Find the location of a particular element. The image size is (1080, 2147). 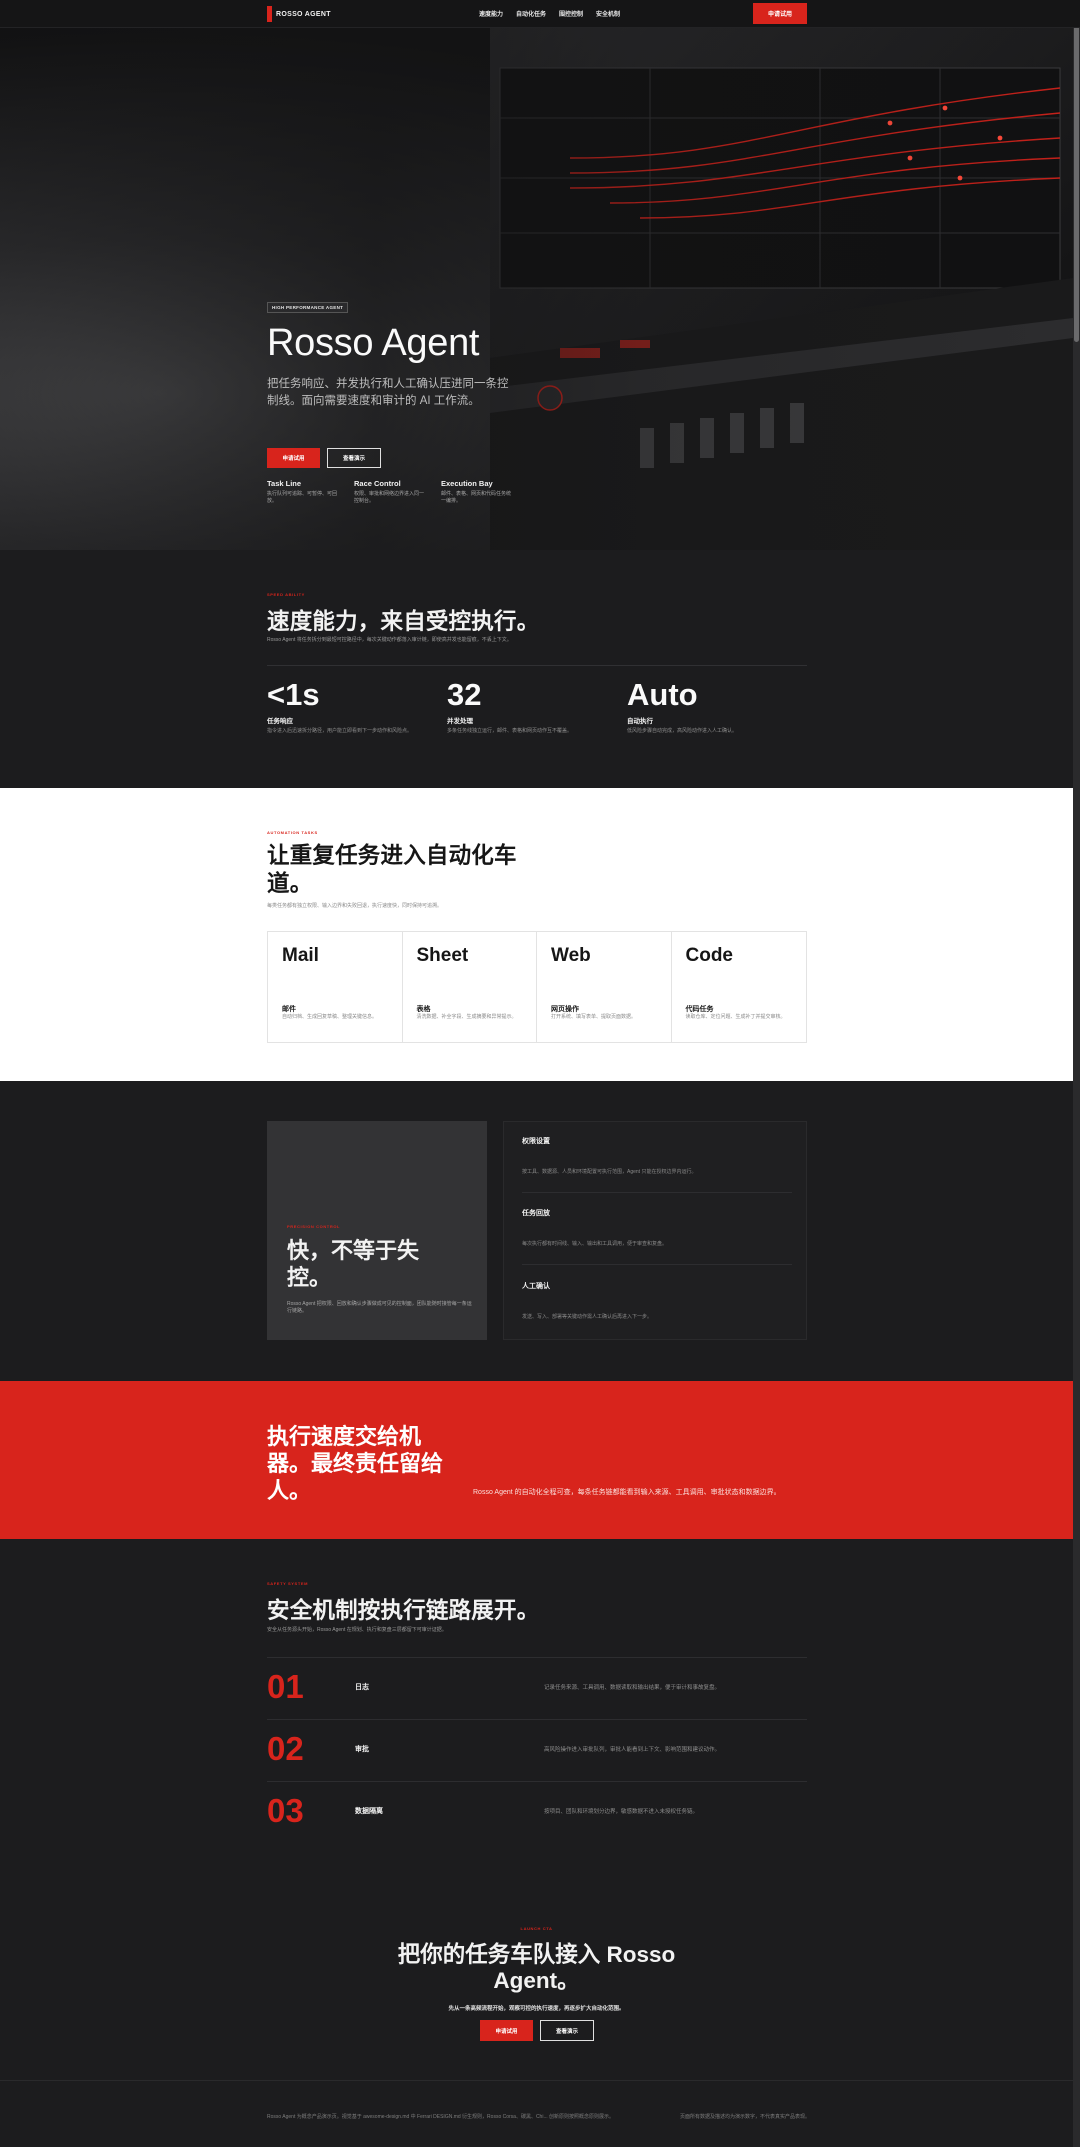

brand-name: ROSSO AGENT is located at coordinates (303, 14).